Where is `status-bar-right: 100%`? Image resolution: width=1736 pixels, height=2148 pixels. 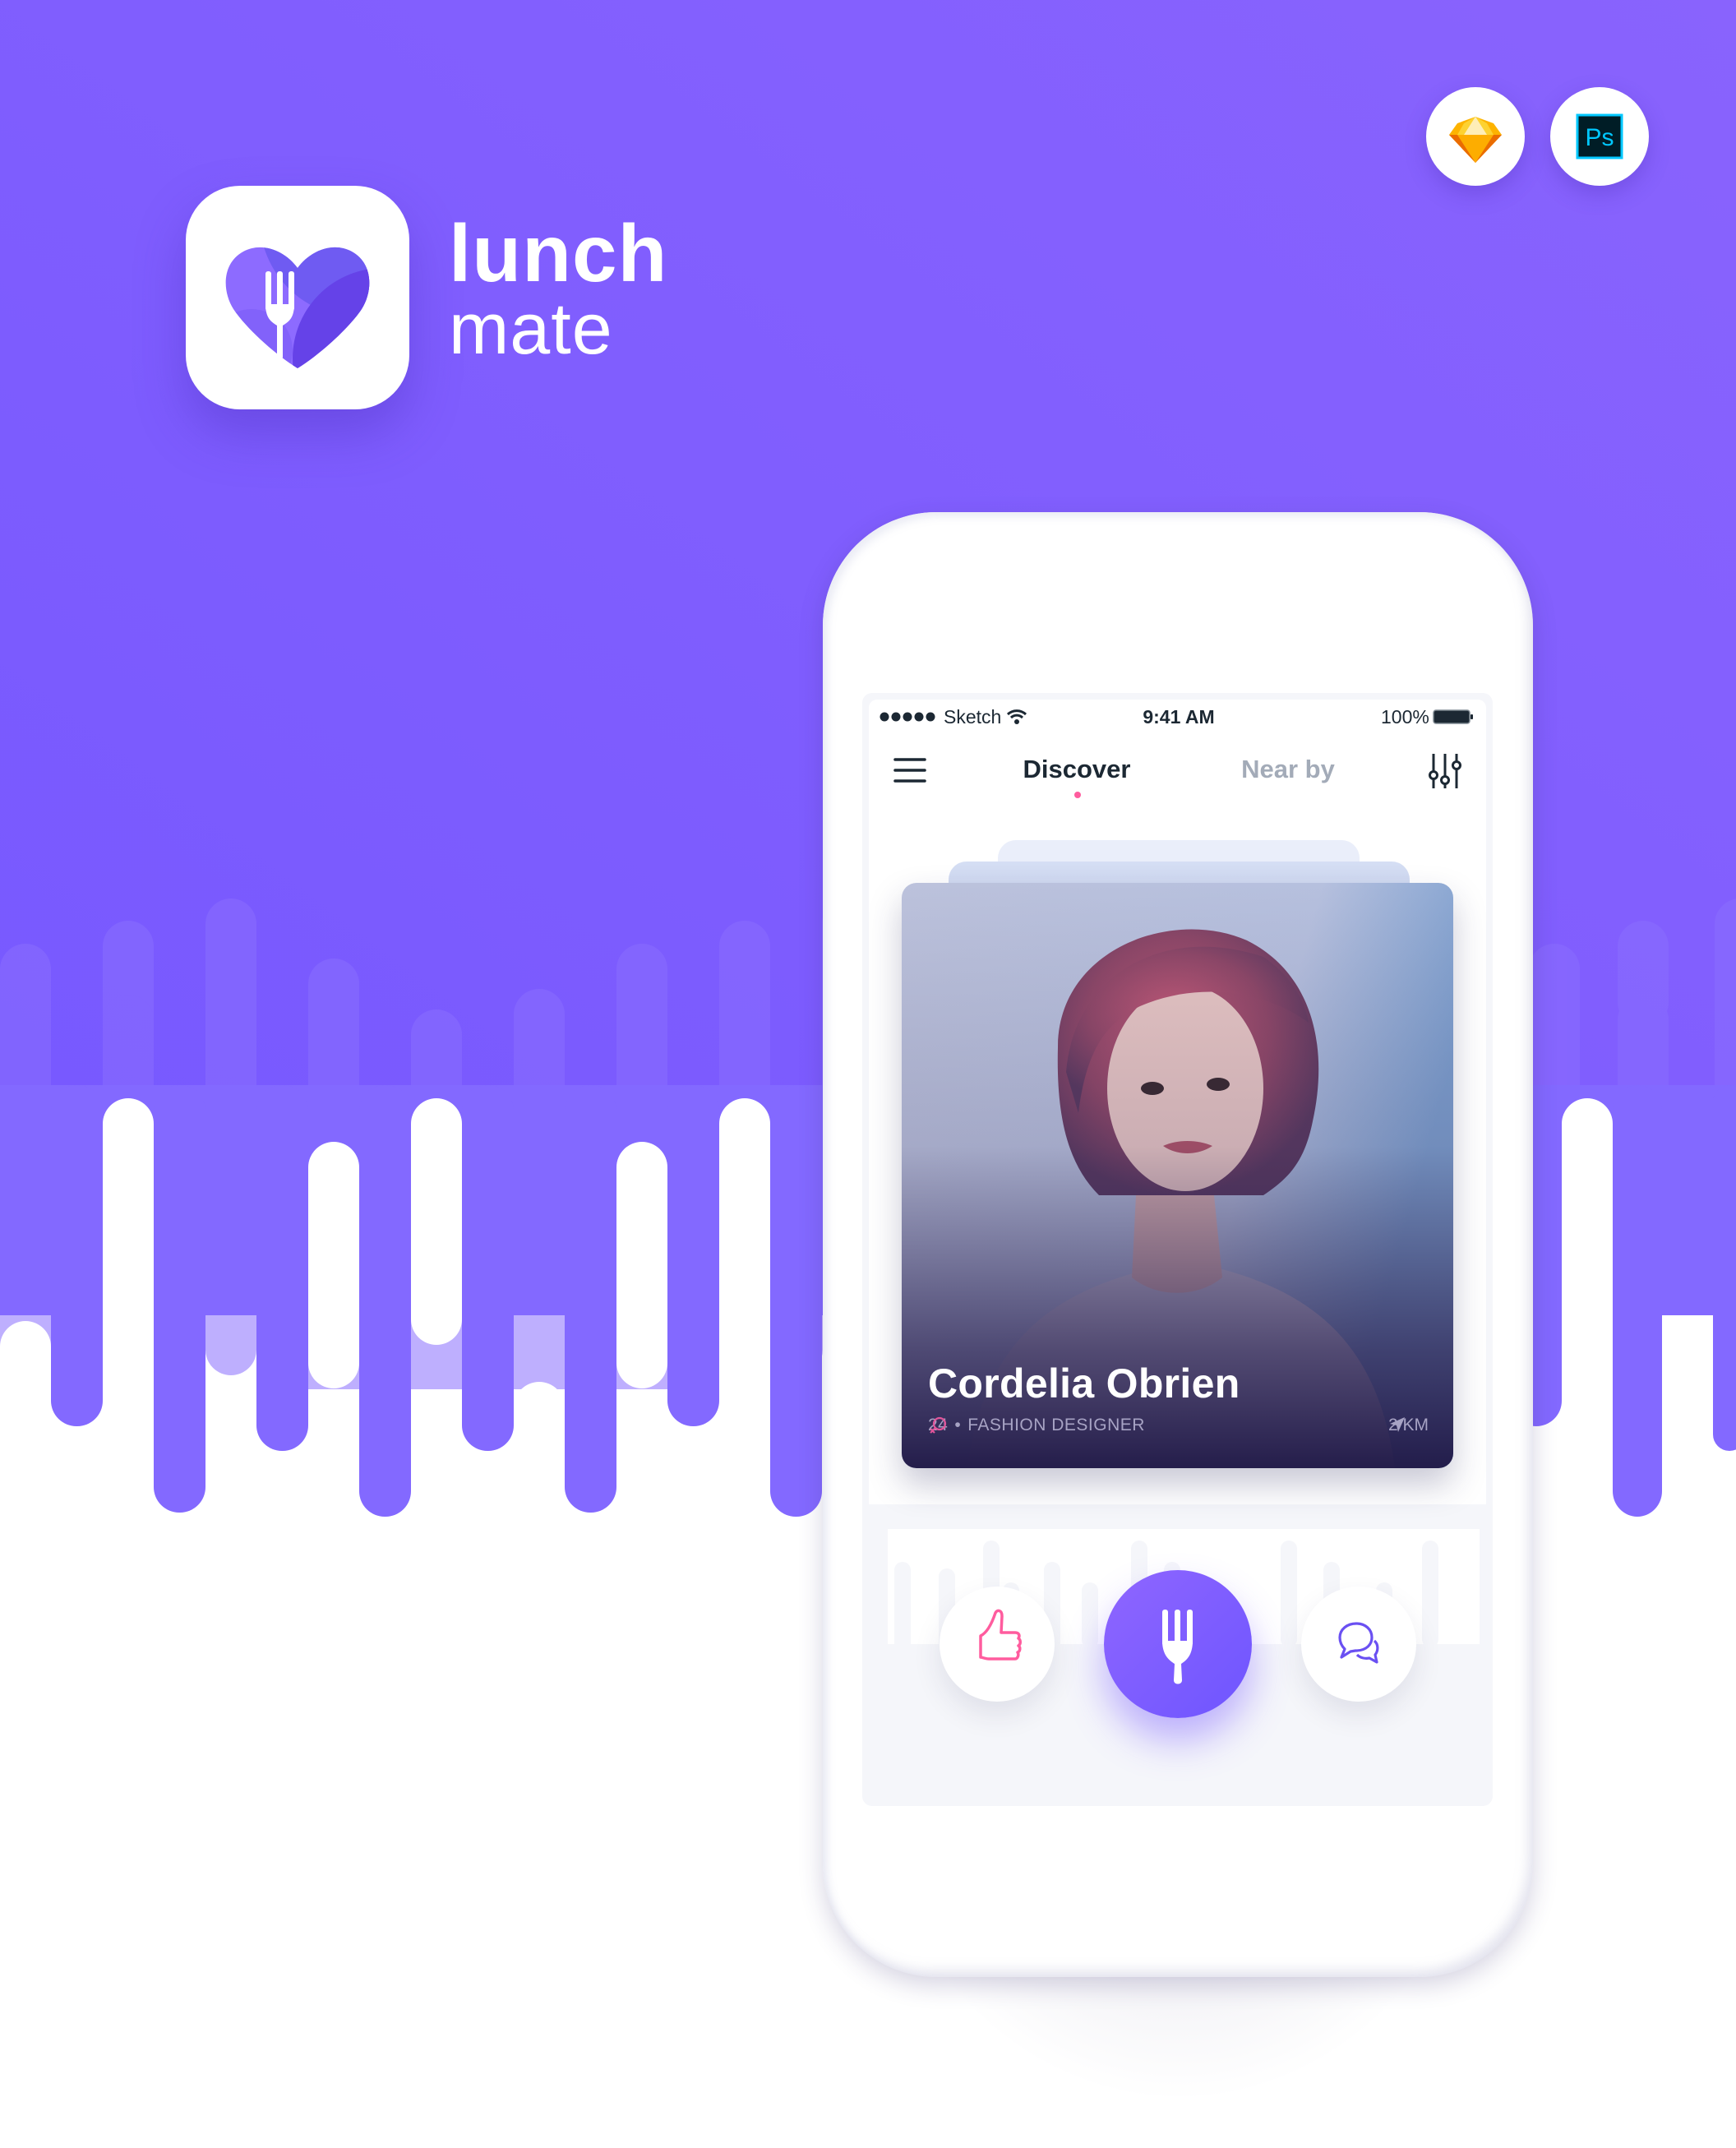 status-bar-right: 100% is located at coordinates (1428, 717).